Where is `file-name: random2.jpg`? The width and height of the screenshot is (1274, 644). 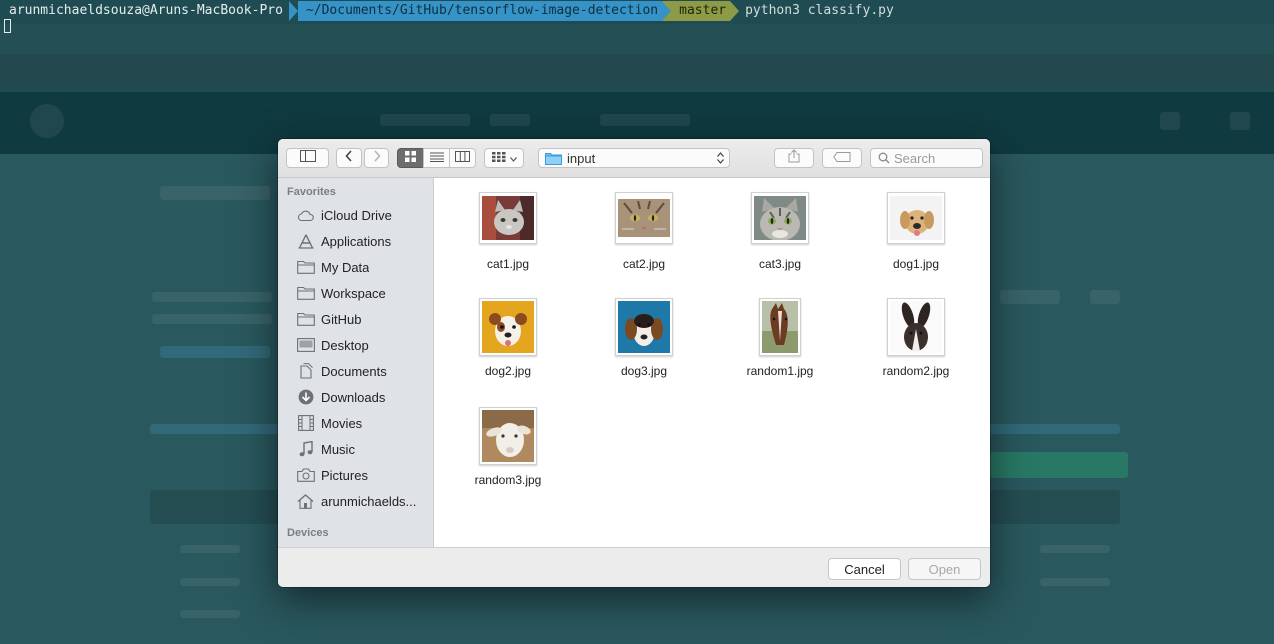
file-name: random2.jpg is located at coordinates (916, 371).